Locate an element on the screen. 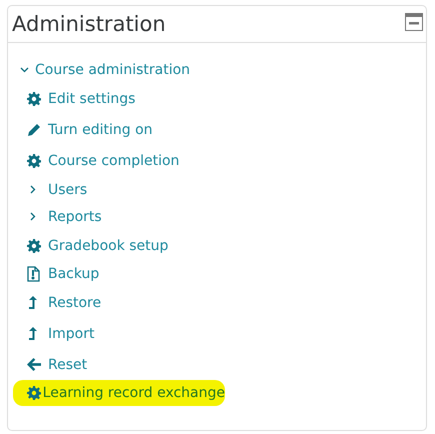  block-title: Administration is located at coordinates (89, 24).